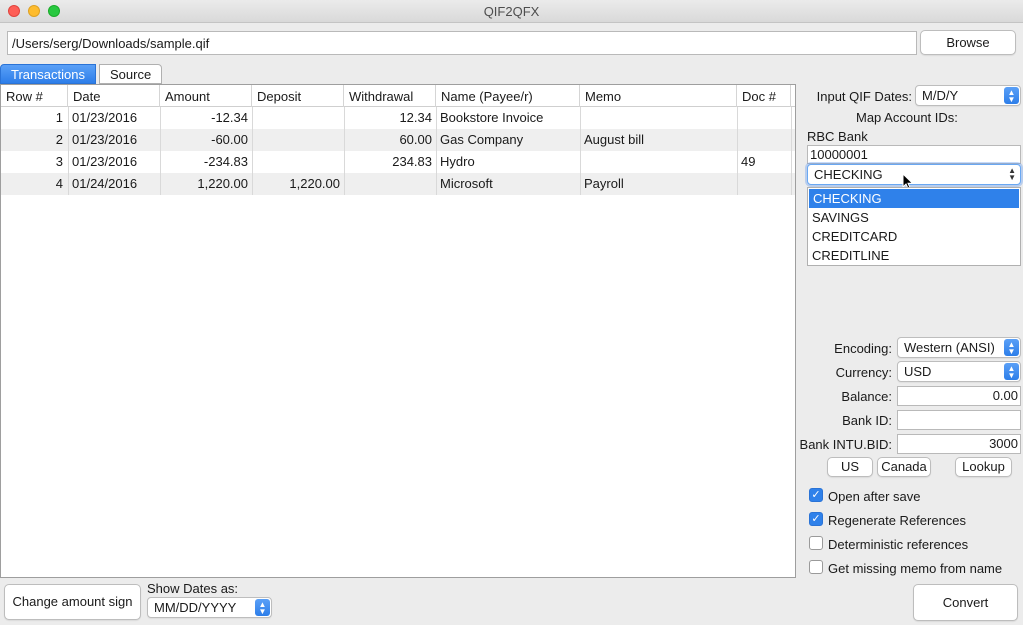 This screenshot has width=1023, height=625. What do you see at coordinates (845, 444) in the screenshot?
I see `bank-intu-bid-label: Bank INTU.BID:` at bounding box center [845, 444].